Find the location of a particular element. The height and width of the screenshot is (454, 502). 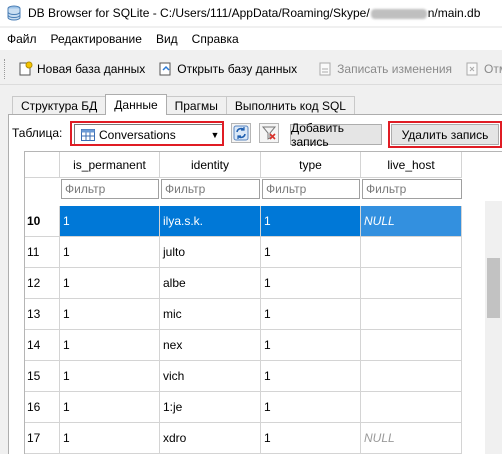

row-number: 14 is located at coordinates (42, 345).